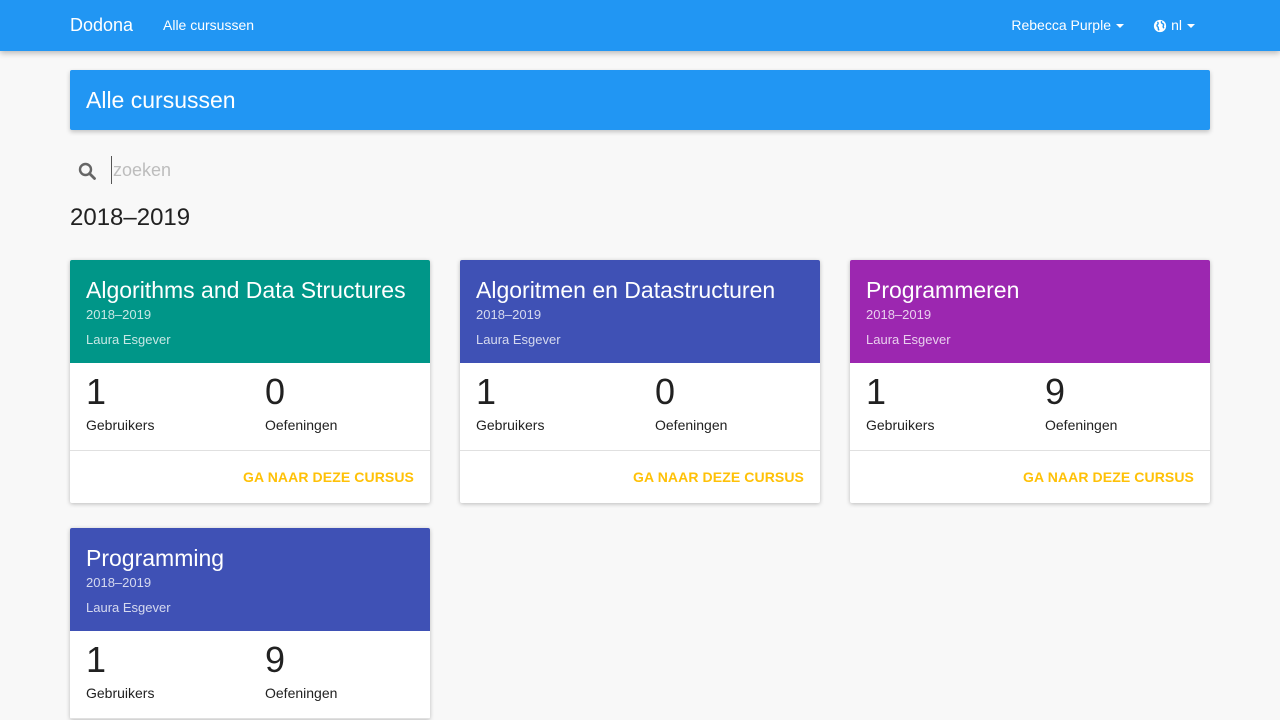 The image size is (1280, 720). Describe the element at coordinates (208, 25) in the screenshot. I see `nav-link-all-courses: Alle cursussen` at that location.